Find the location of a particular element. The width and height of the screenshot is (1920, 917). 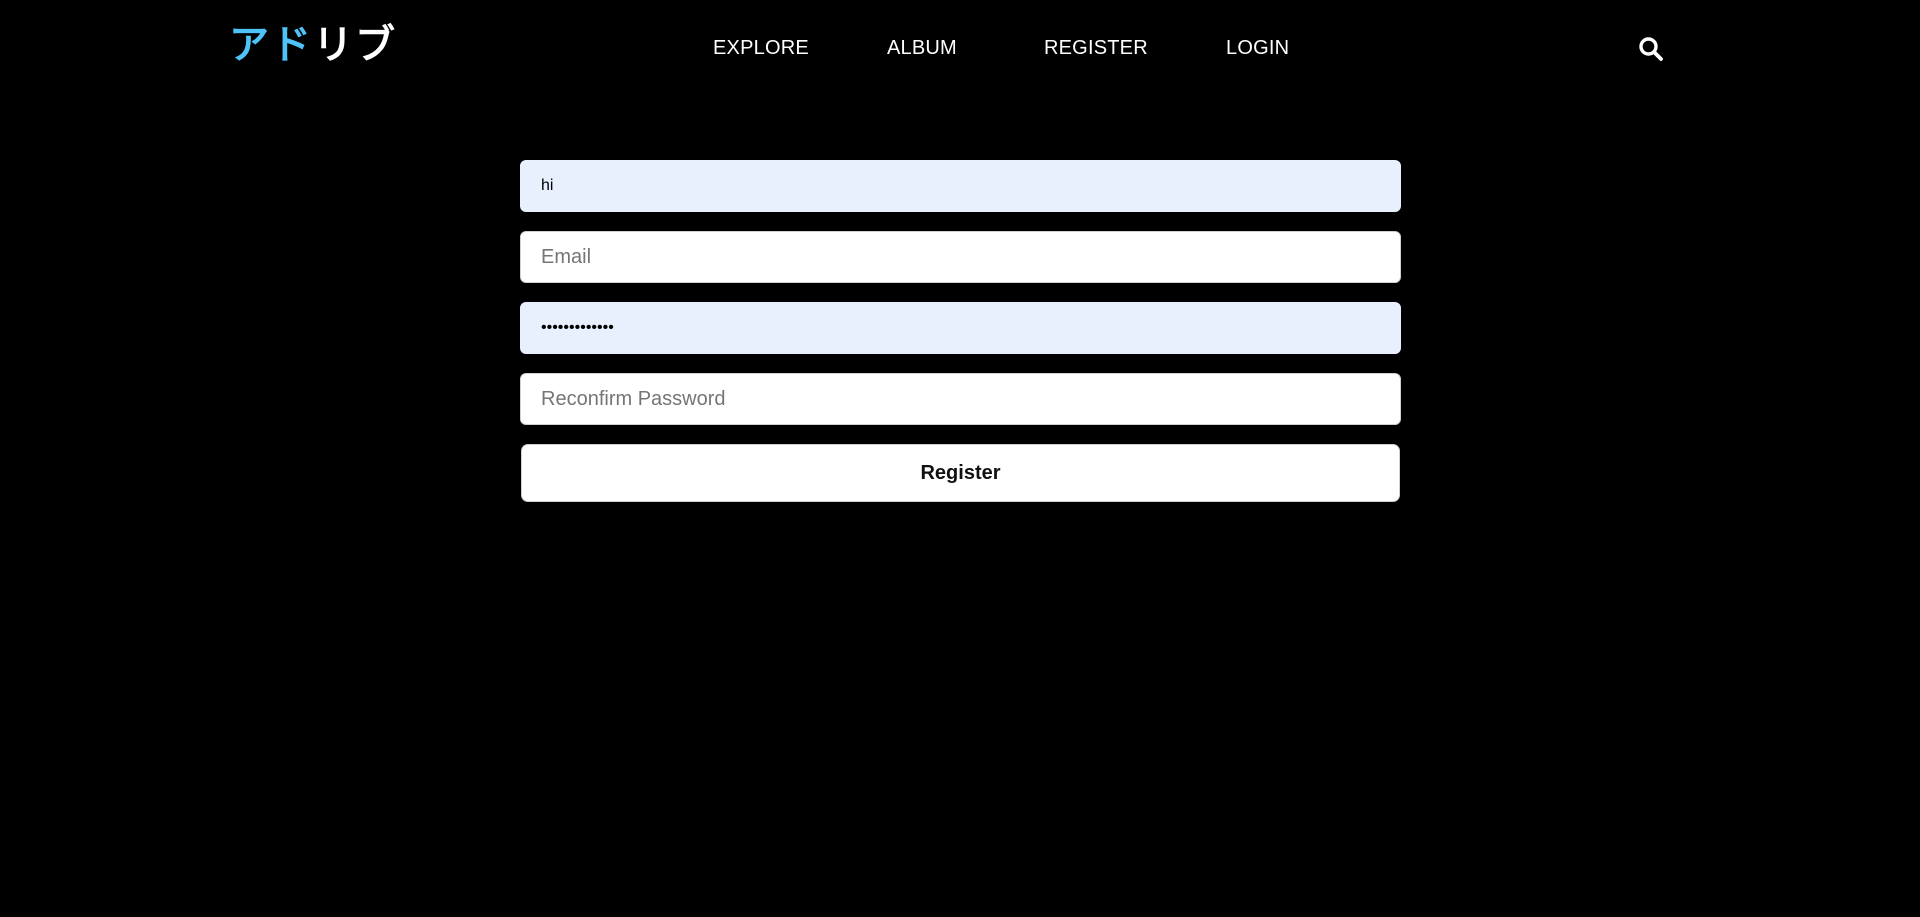

main-nav: EXPLORE ALBUM REGISTER LOGIN is located at coordinates (960, 48).